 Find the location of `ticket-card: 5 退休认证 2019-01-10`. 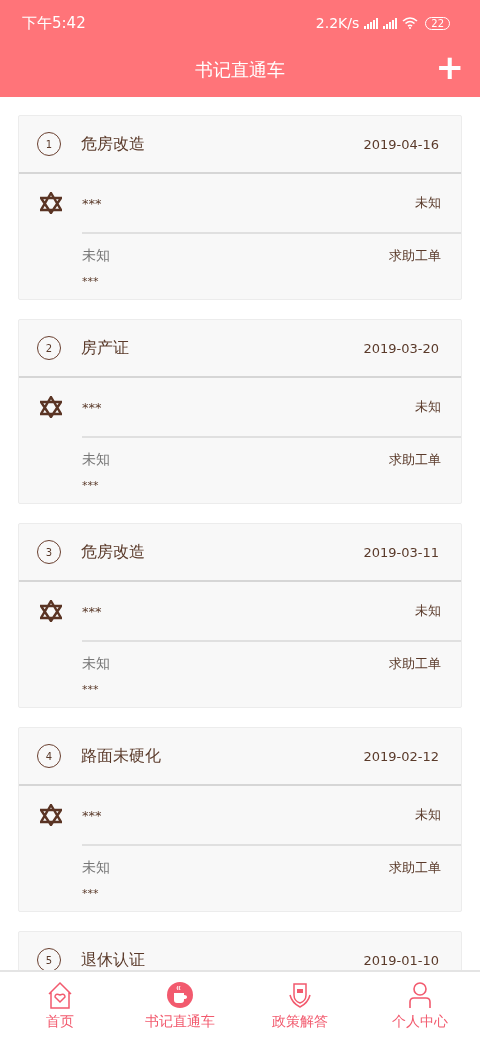

ticket-card: 5 退休认证 2019-01-10 is located at coordinates (240, 950).